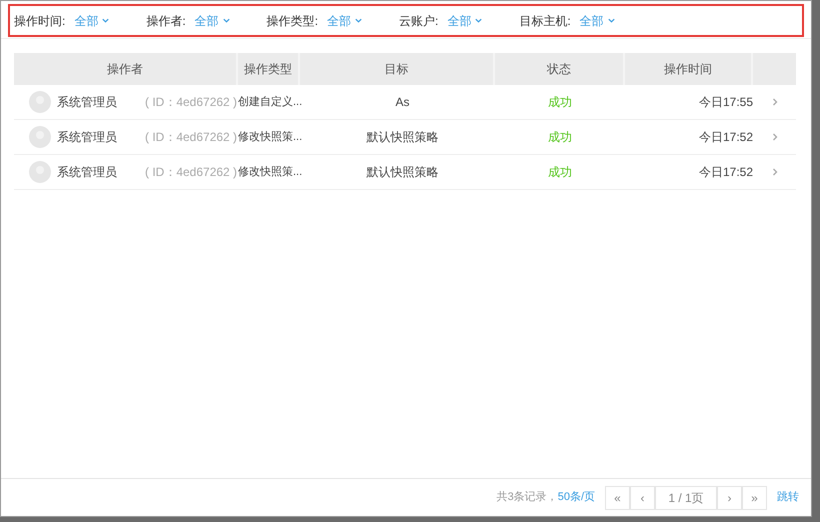  Describe the element at coordinates (754, 498) in the screenshot. I see `last-page-button: »` at that location.